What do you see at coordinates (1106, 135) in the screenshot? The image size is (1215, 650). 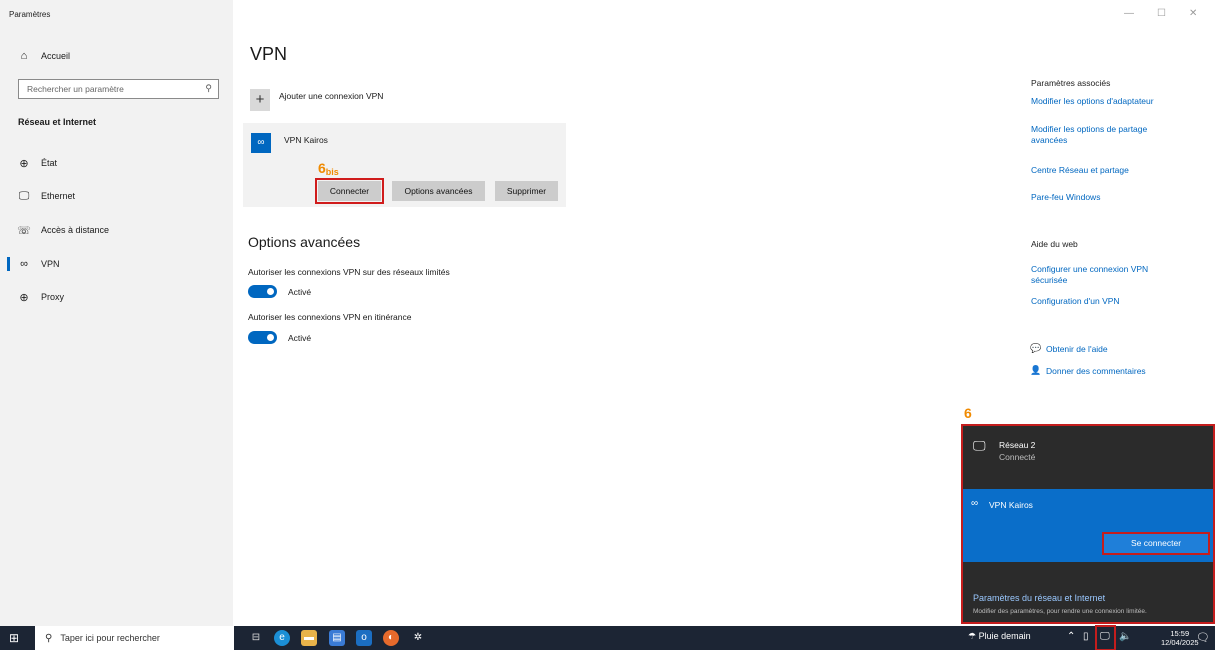 I see `sharing-options-link: Modifier les options de partage avancées` at bounding box center [1106, 135].